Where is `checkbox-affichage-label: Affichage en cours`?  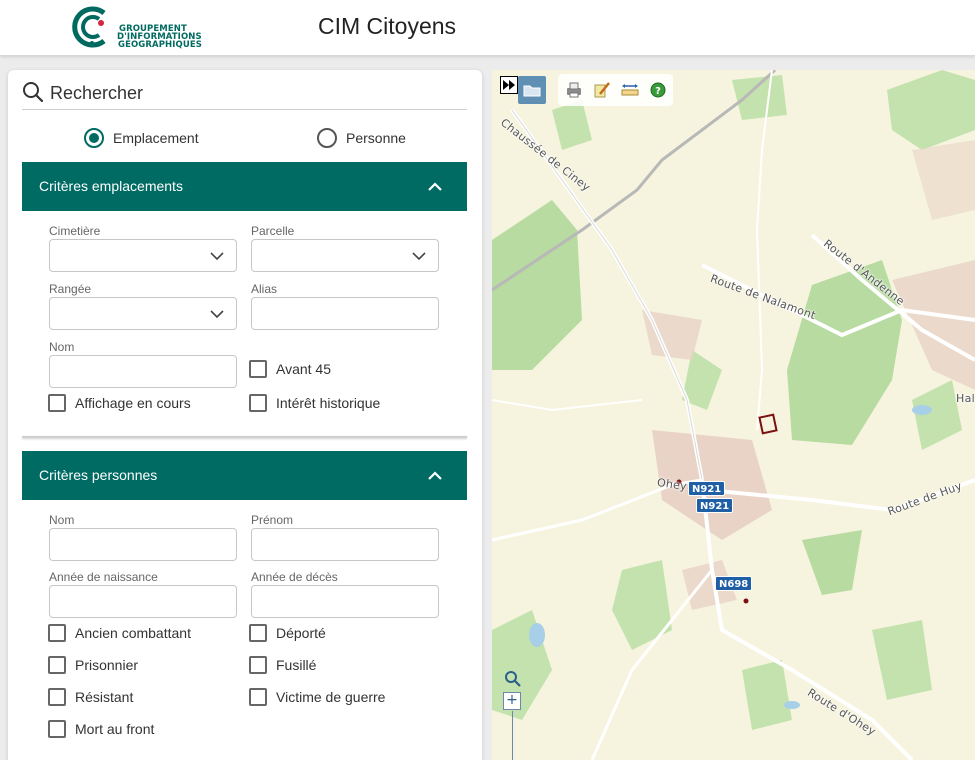
checkbox-affichage-label: Affichage en cours is located at coordinates (133, 403).